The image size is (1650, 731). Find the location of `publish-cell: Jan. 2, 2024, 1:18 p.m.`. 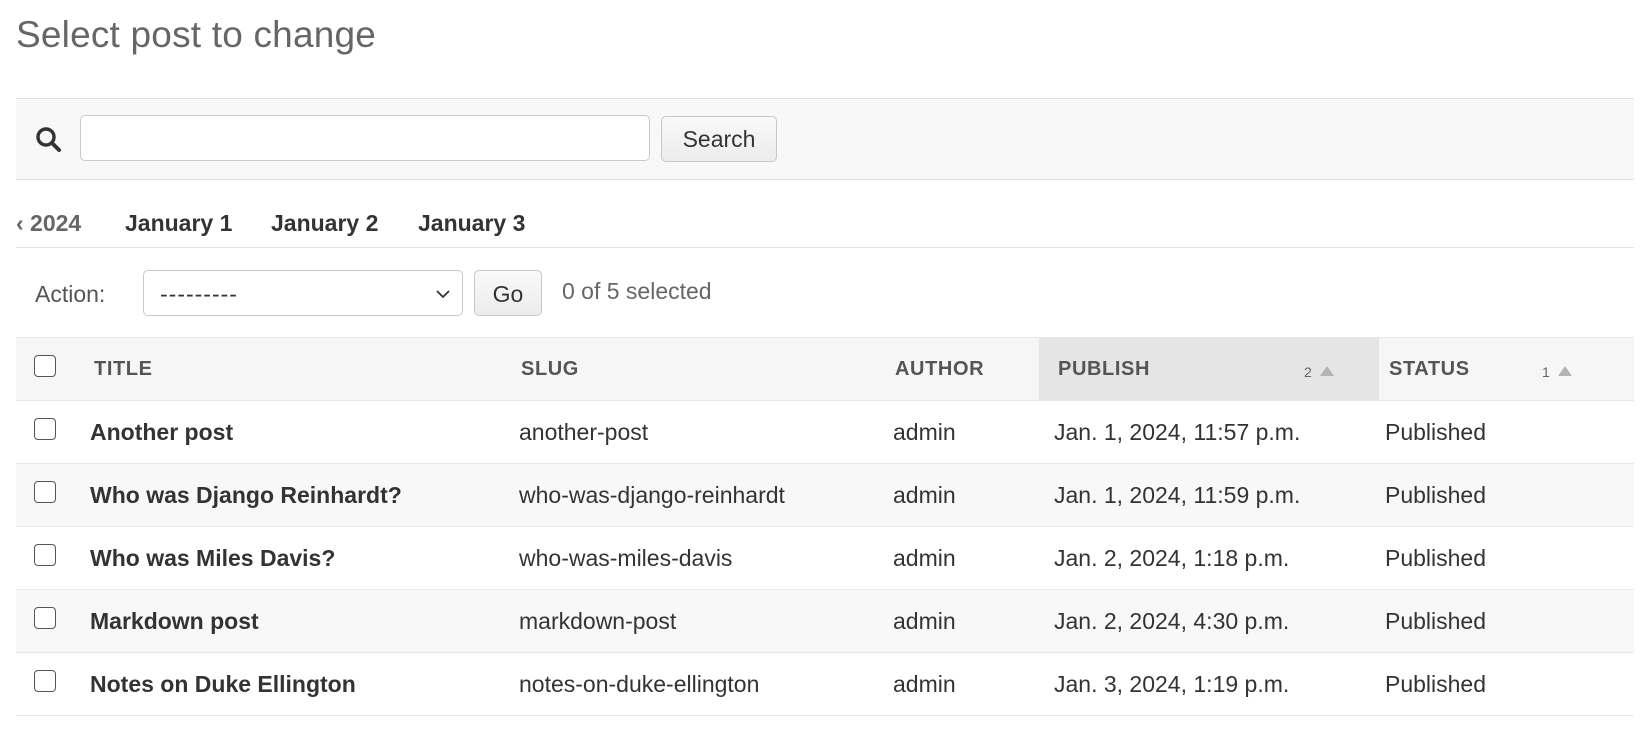

publish-cell: Jan. 2, 2024, 1:18 p.m. is located at coordinates (1209, 558).